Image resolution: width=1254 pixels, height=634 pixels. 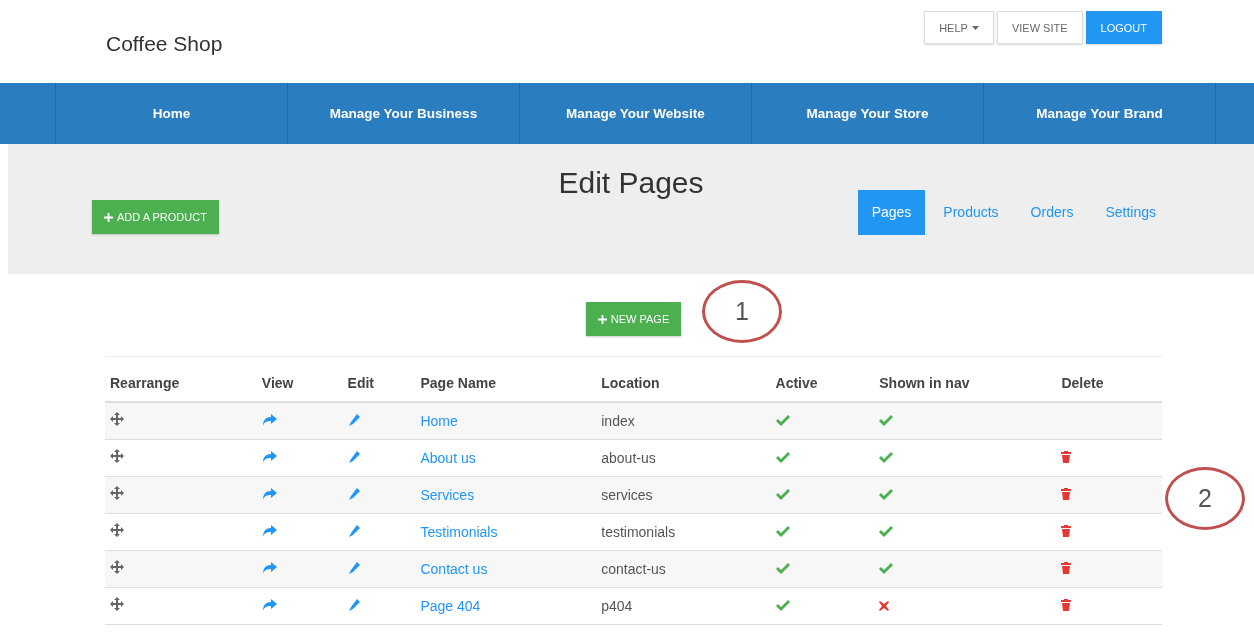 What do you see at coordinates (1130, 212) in the screenshot?
I see `tab: Settings` at bounding box center [1130, 212].